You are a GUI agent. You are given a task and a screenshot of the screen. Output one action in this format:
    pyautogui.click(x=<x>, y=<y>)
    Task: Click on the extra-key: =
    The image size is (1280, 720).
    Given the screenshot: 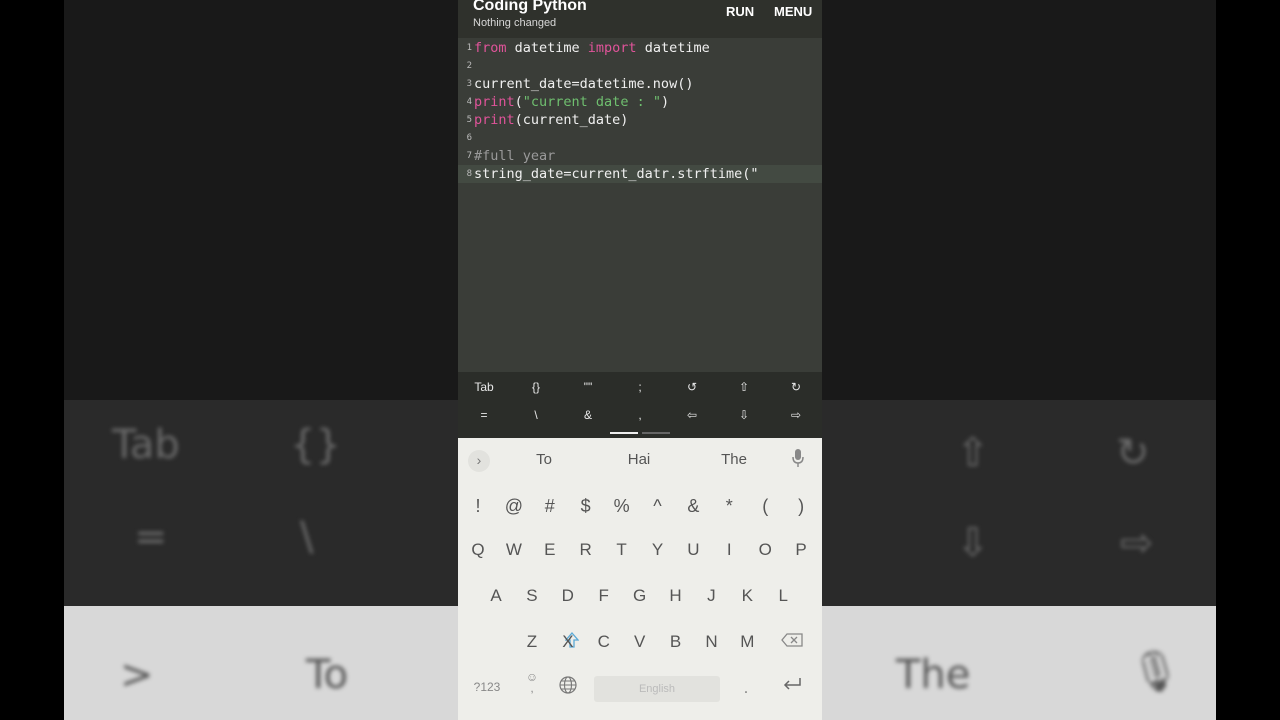 What is the action you would take?
    pyautogui.click(x=484, y=415)
    